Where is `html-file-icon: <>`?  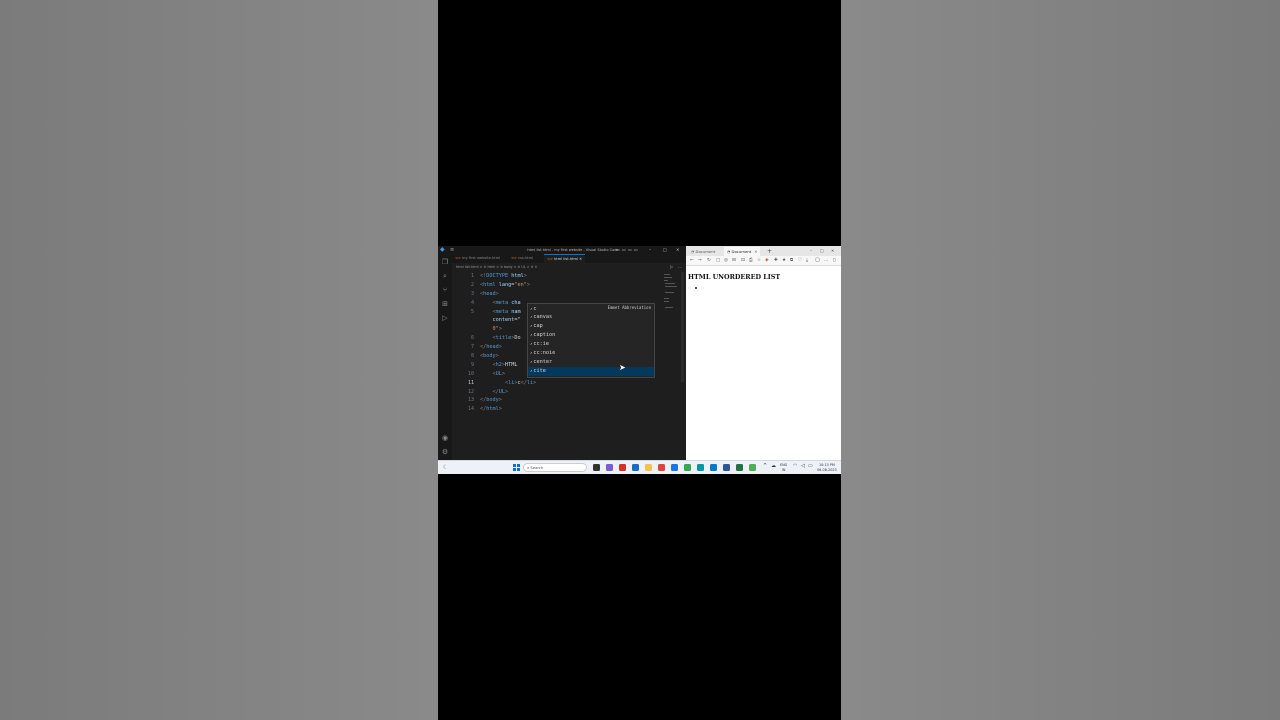
html-file-icon: <> is located at coordinates (458, 258).